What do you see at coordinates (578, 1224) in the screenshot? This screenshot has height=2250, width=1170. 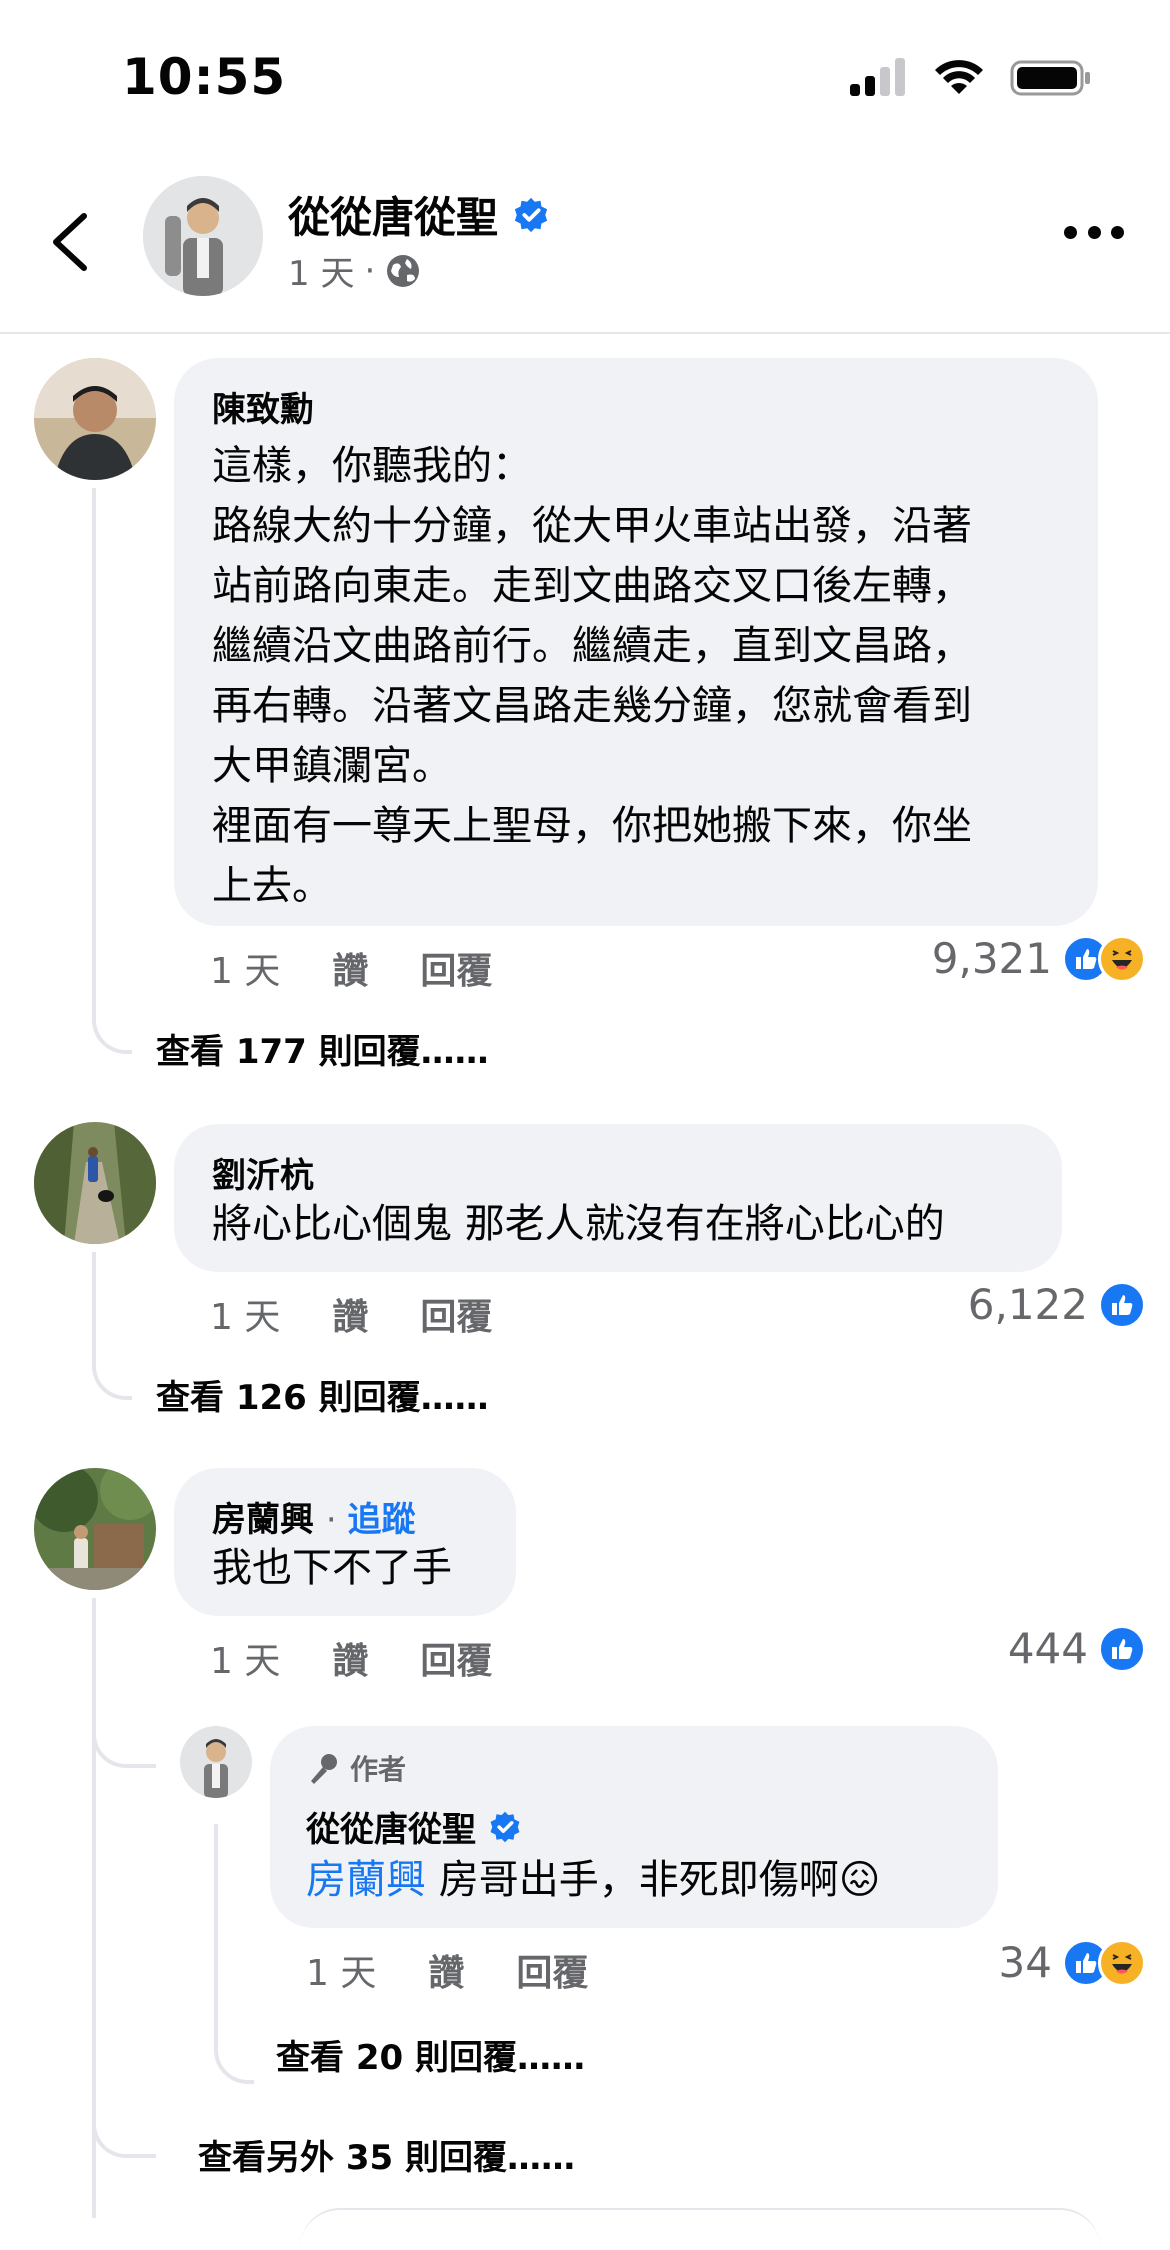 I see `comment-text: 將心比心個鬼 那老人就沒有在將心比心的` at bounding box center [578, 1224].